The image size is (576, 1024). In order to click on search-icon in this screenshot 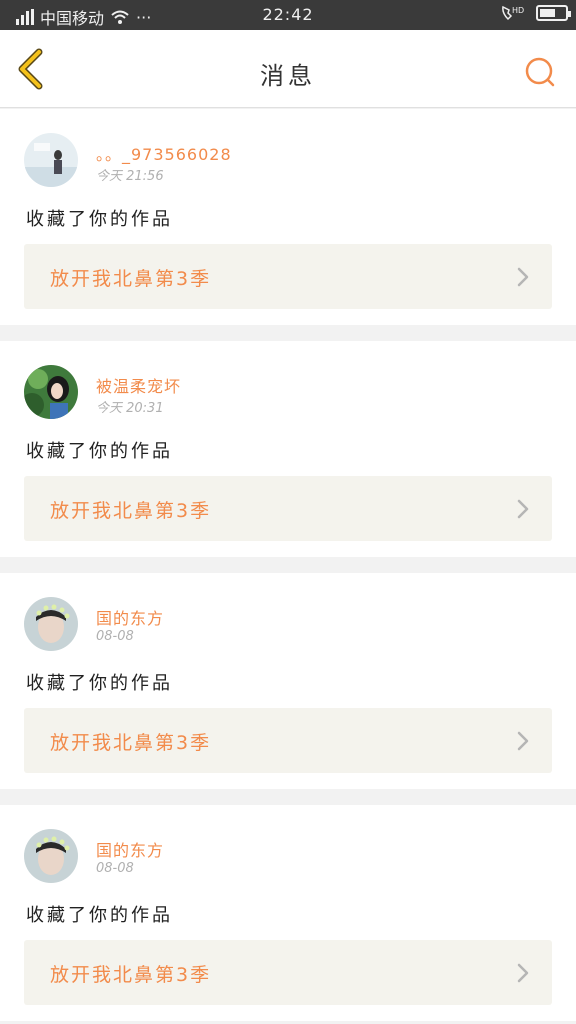, I will do `click(540, 72)`.